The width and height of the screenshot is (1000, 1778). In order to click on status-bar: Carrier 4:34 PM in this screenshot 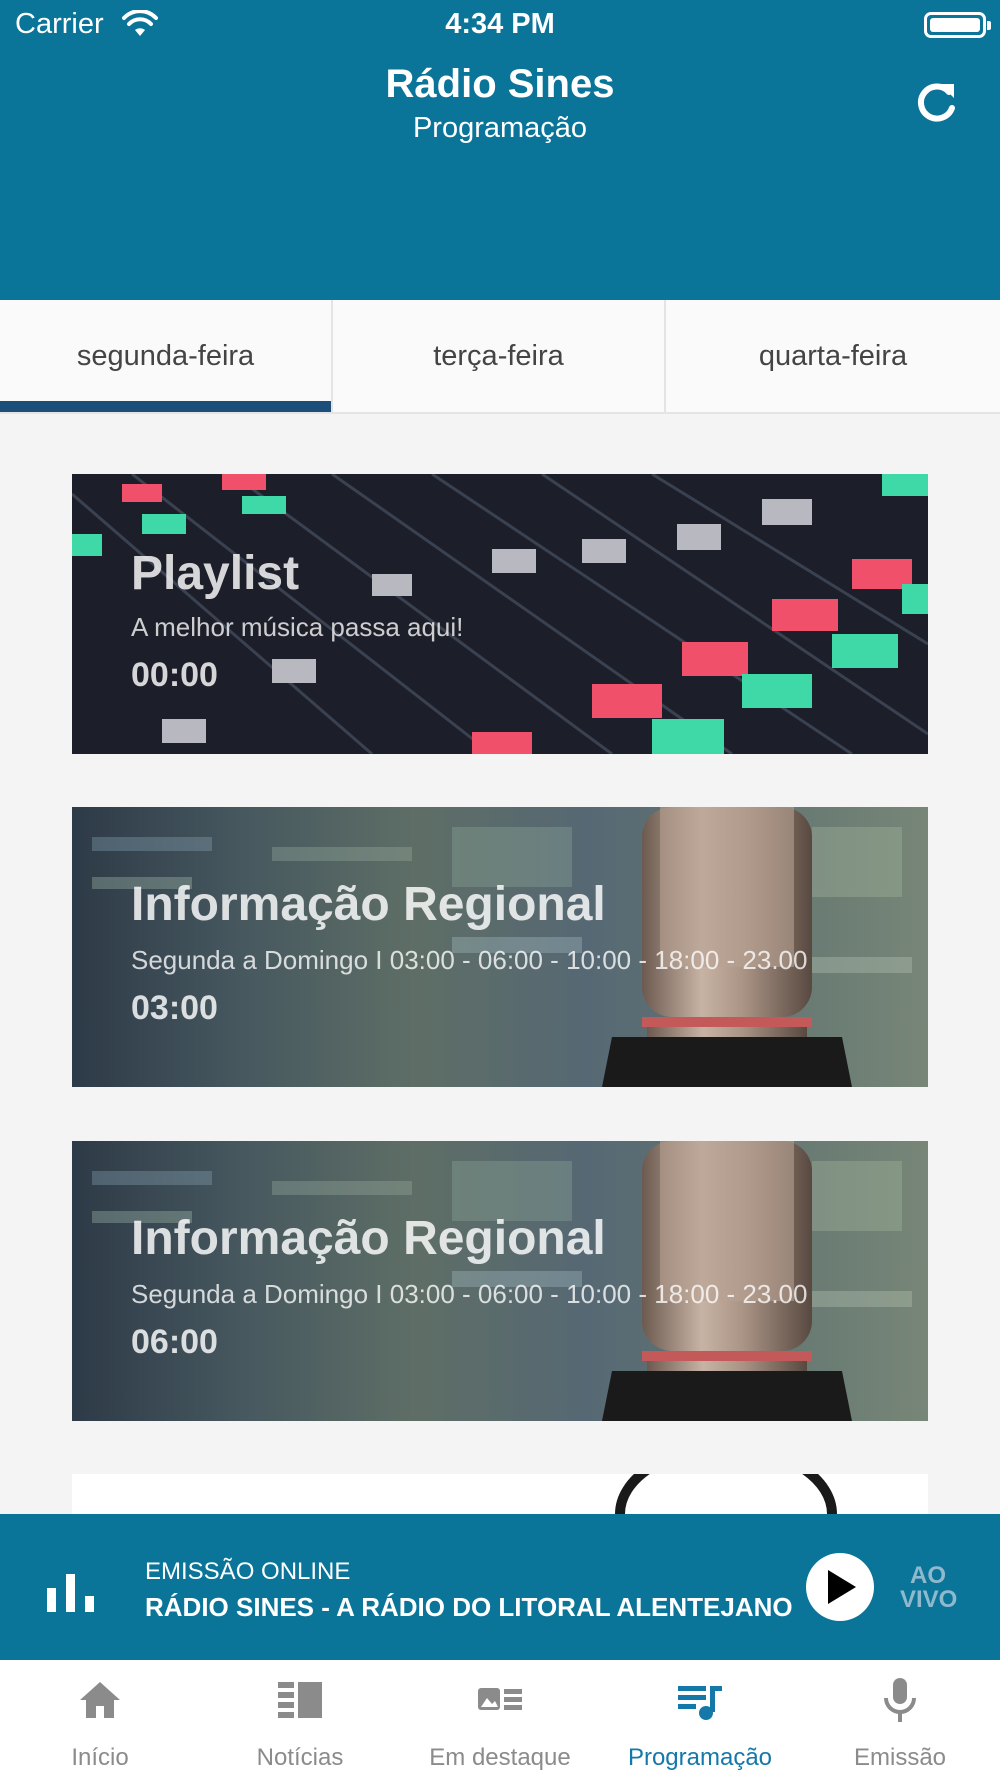, I will do `click(500, 25)`.